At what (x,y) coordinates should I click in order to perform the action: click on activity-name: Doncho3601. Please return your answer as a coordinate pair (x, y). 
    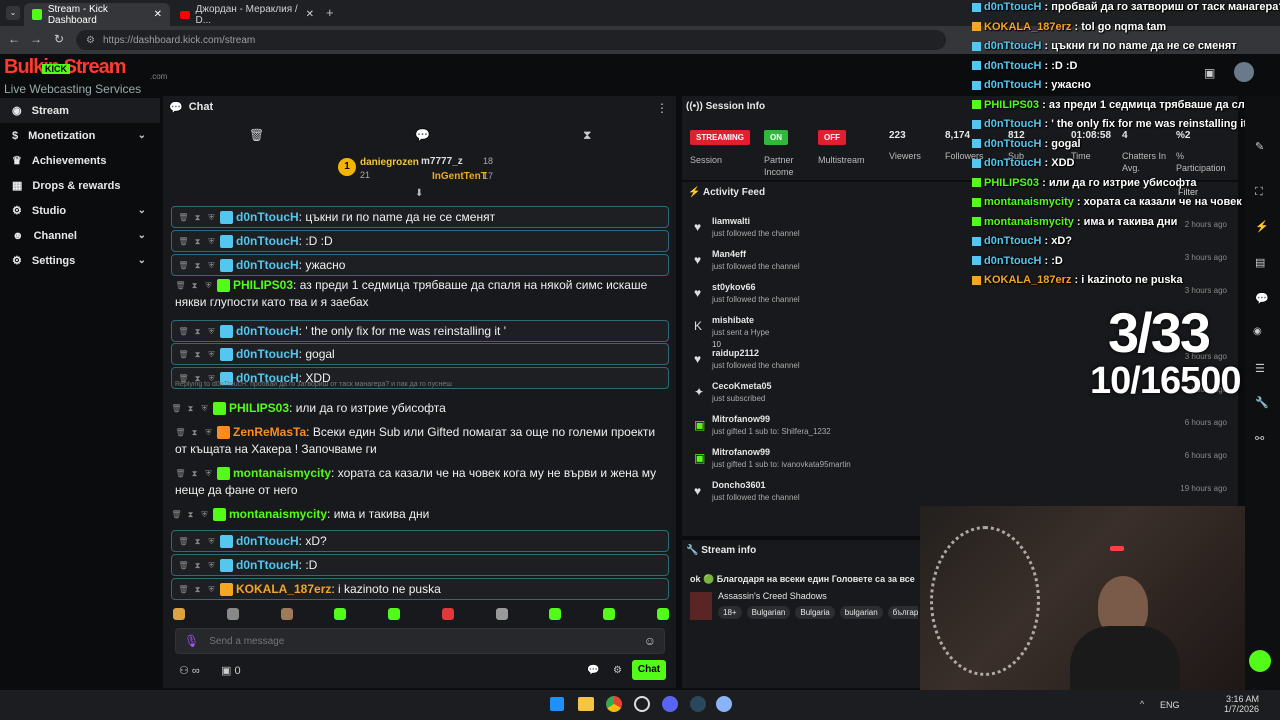
    Looking at the image, I should click on (739, 485).